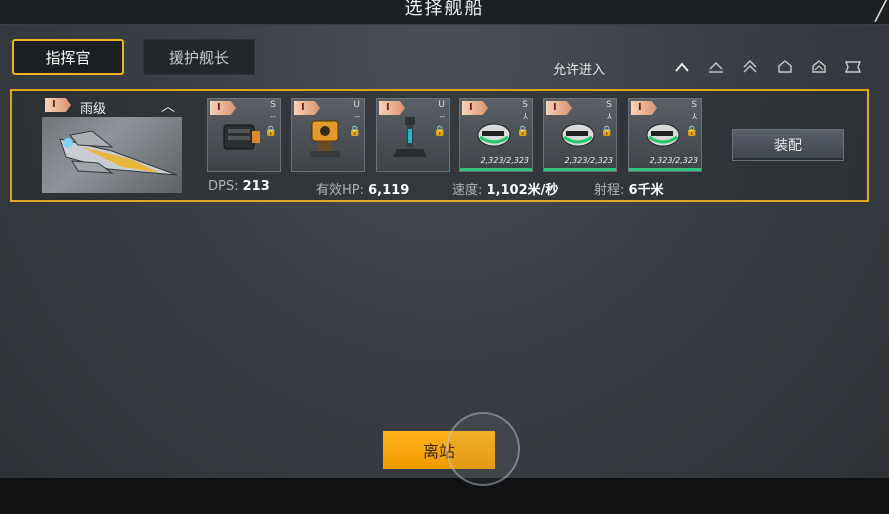 This screenshot has height=514, width=889. I want to click on page-title: 选择舰船, so click(444, 9).